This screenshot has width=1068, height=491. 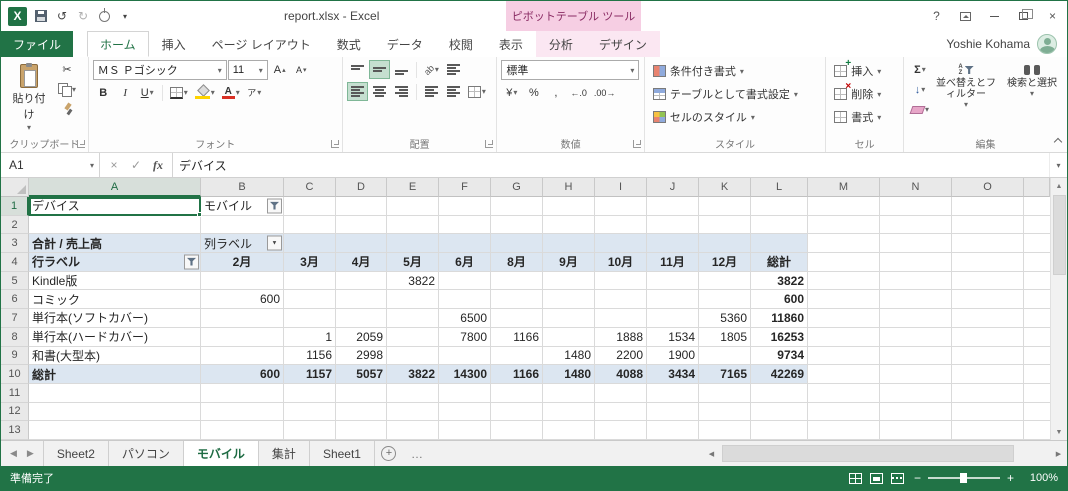 What do you see at coordinates (431, 69) in the screenshot?
I see `orientation-button: ab ▾` at bounding box center [431, 69].